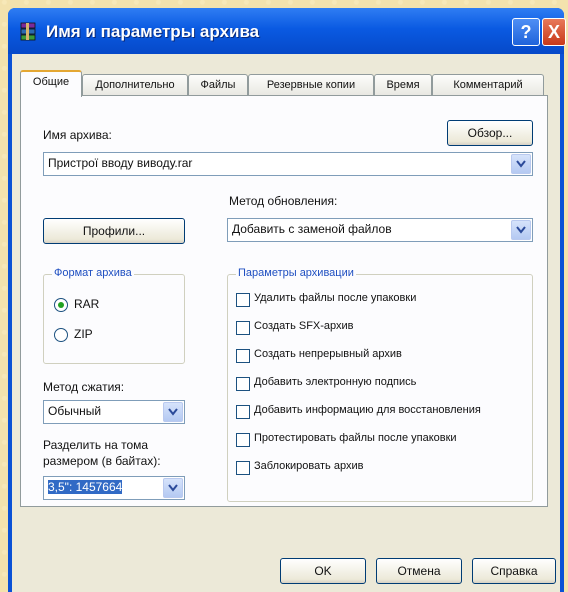 The height and width of the screenshot is (592, 568). Describe the element at coordinates (287, 31) in the screenshot. I see `title-bar: Имя и параметры архива ? X` at that location.